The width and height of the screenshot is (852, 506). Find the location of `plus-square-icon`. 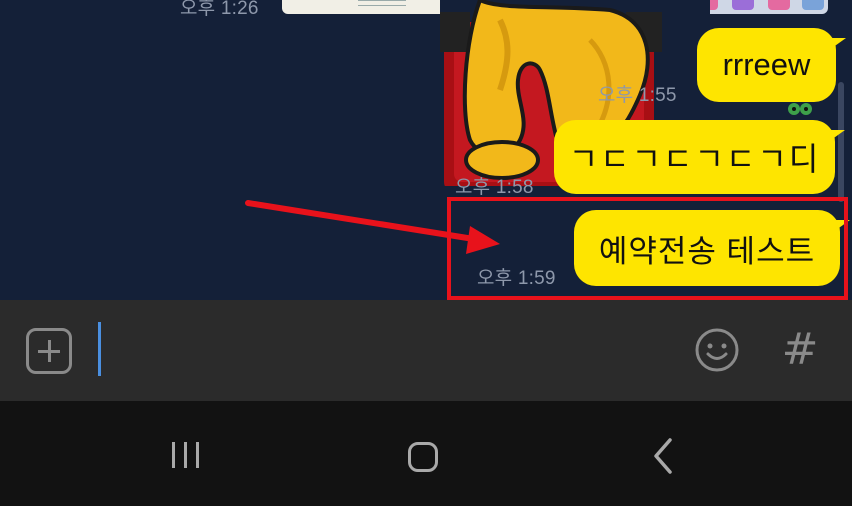

plus-square-icon is located at coordinates (49, 351).